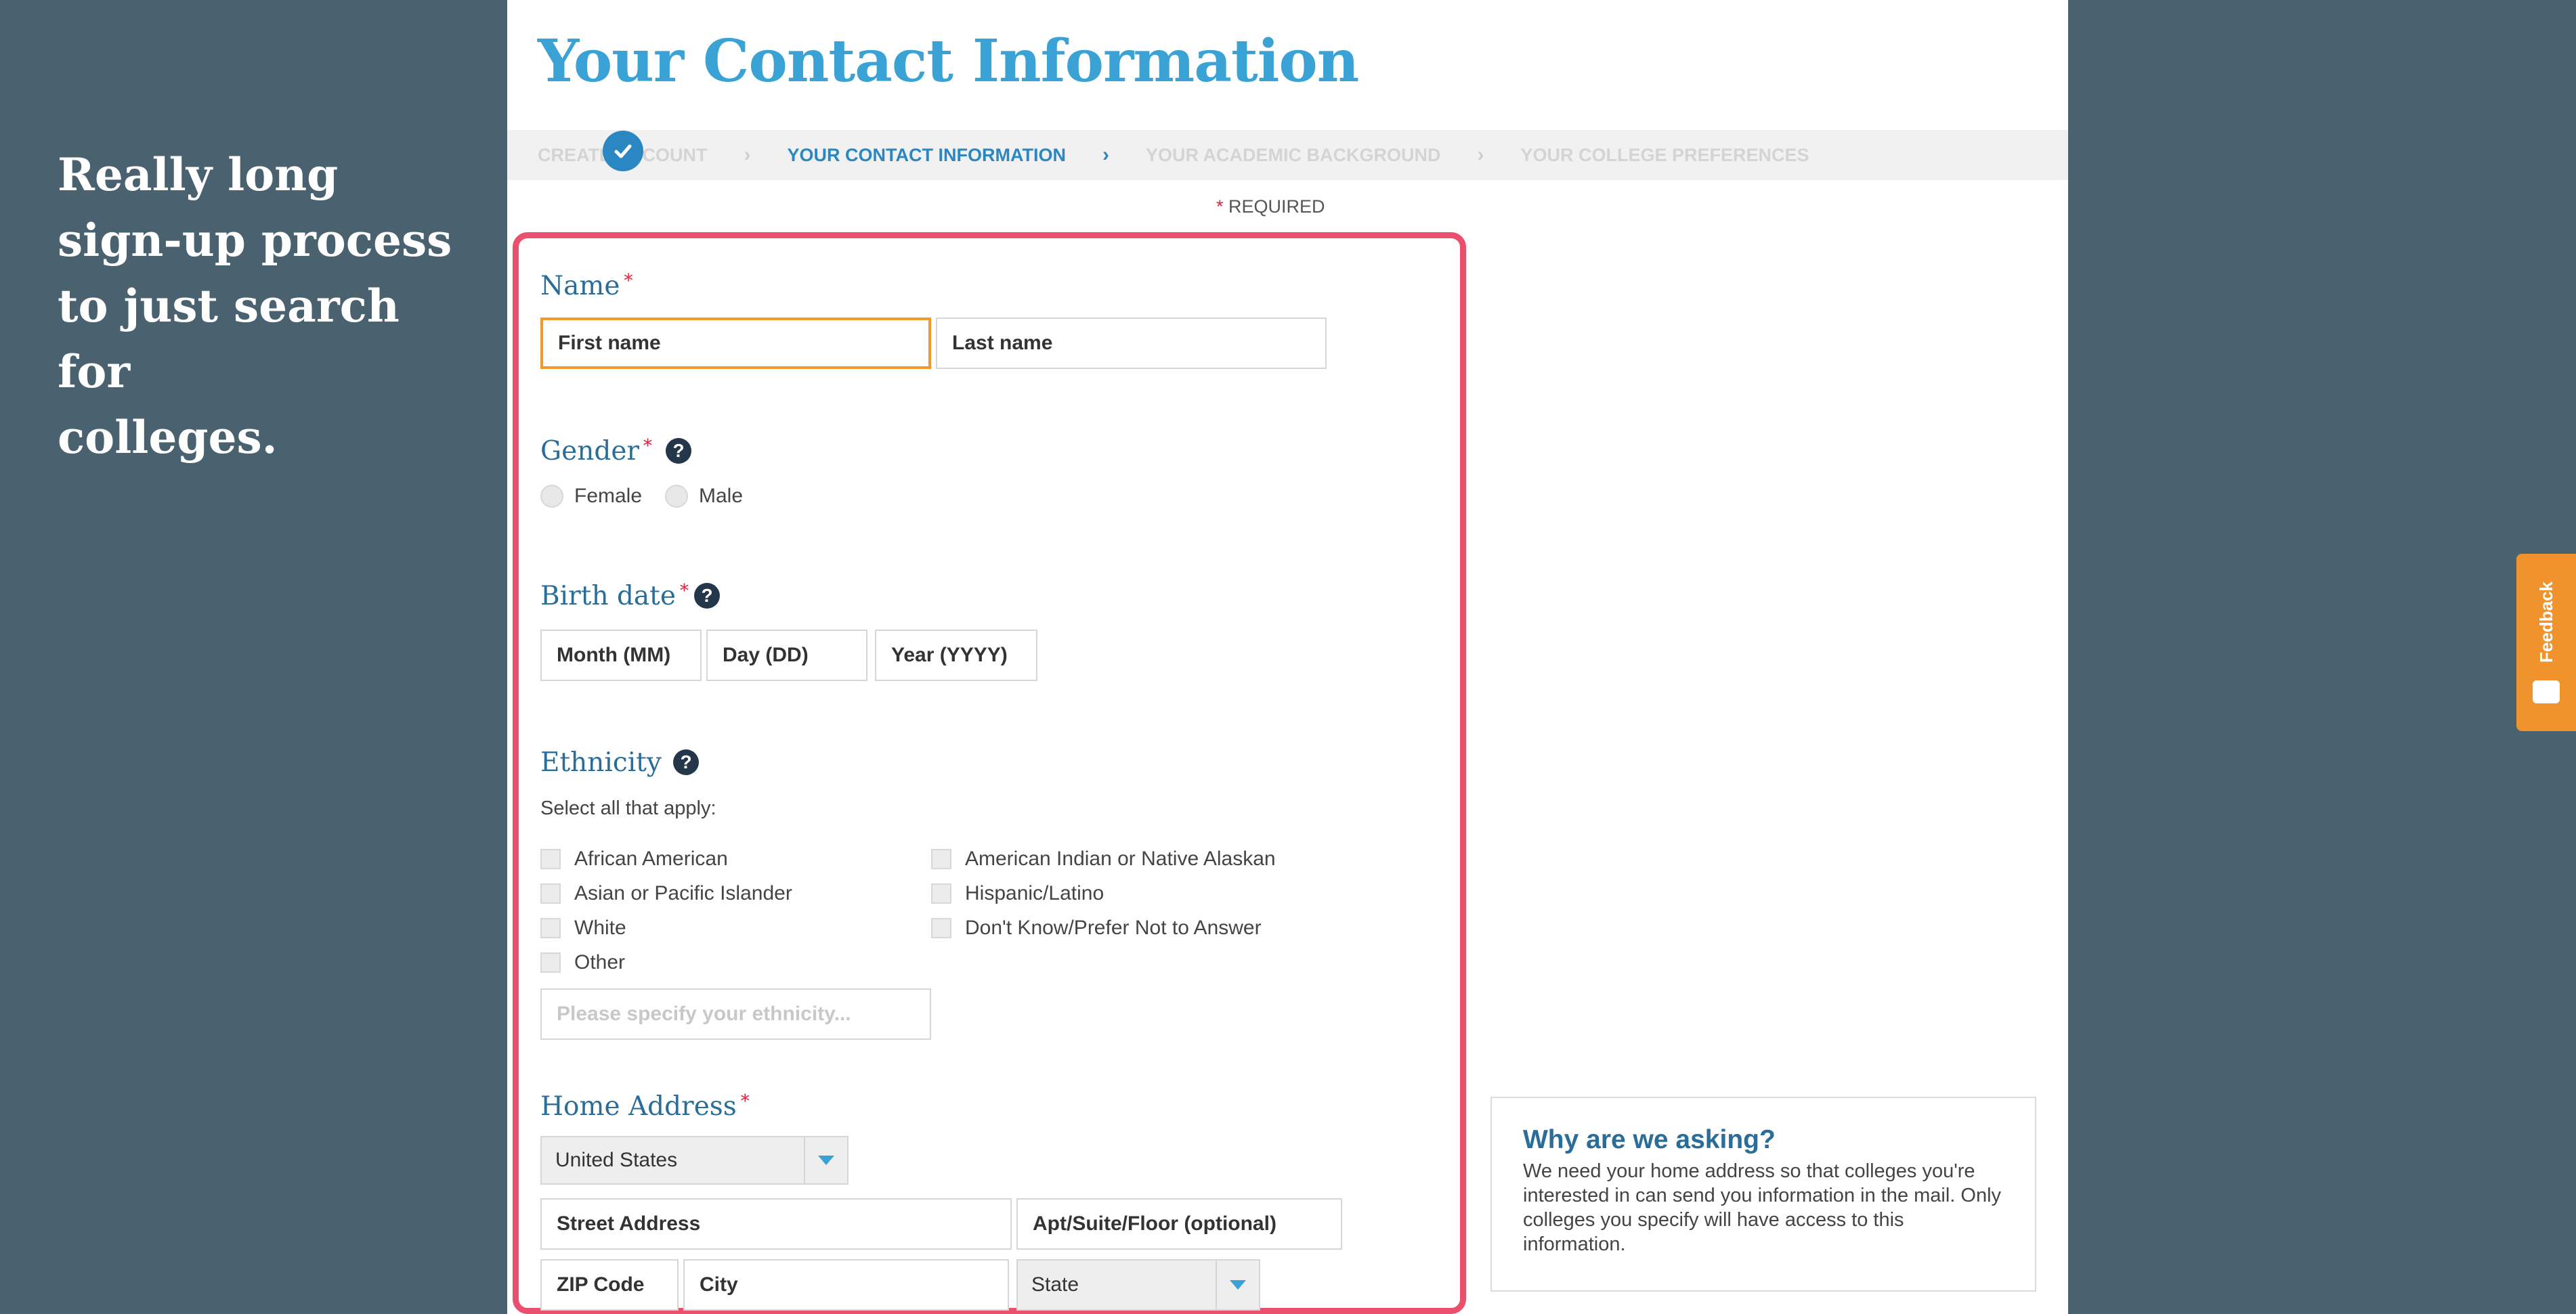 This screenshot has width=2576, height=1314. Describe the element at coordinates (1103, 859) in the screenshot. I see `ethnicity-option-american-indian: American Indian or Native Alaskan` at that location.